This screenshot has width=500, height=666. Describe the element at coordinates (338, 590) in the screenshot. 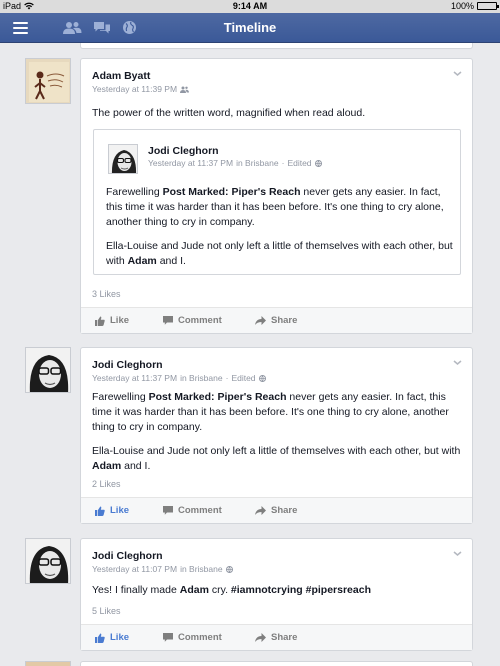

I see `hashtag: #pipersreach` at that location.